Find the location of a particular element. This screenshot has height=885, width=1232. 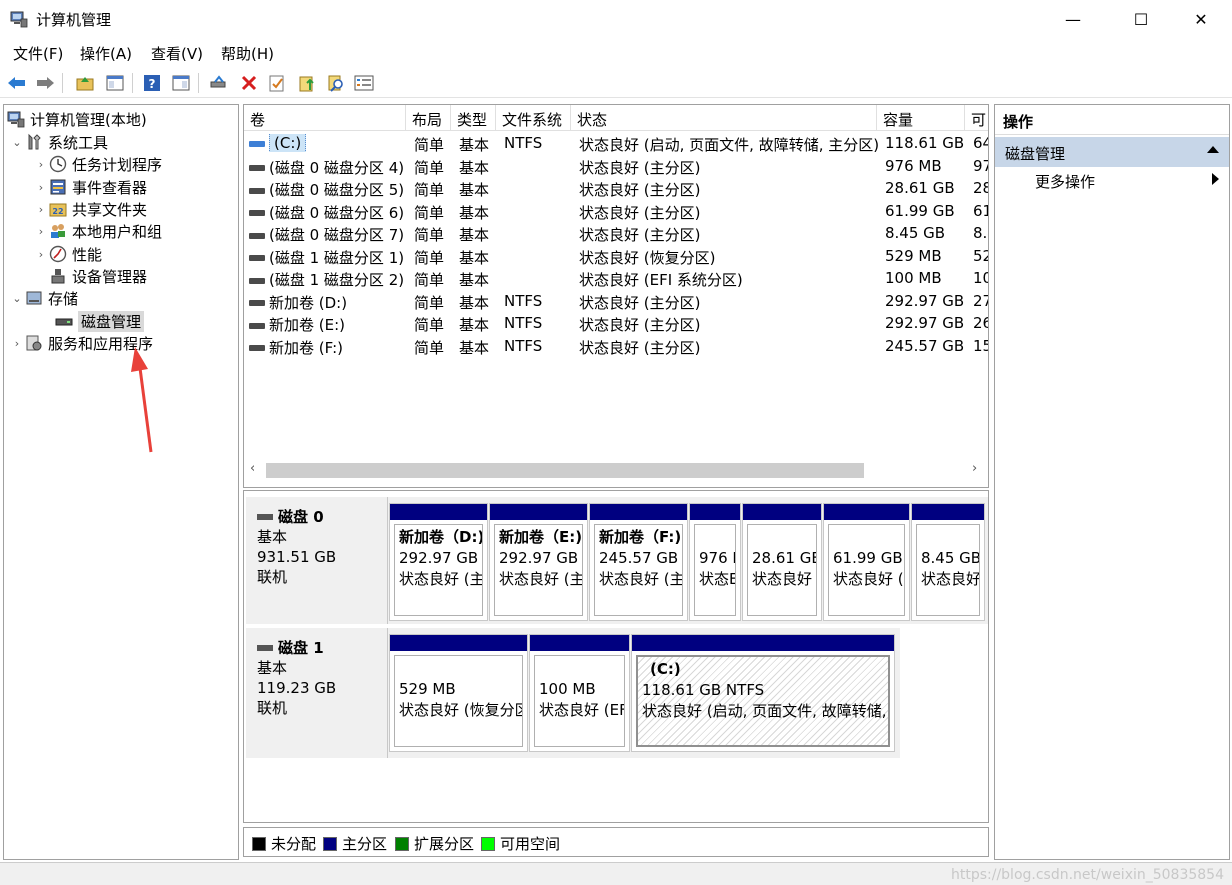

cell-volume: (磁盘 0 磁盘分区 4) is located at coordinates (326, 167).